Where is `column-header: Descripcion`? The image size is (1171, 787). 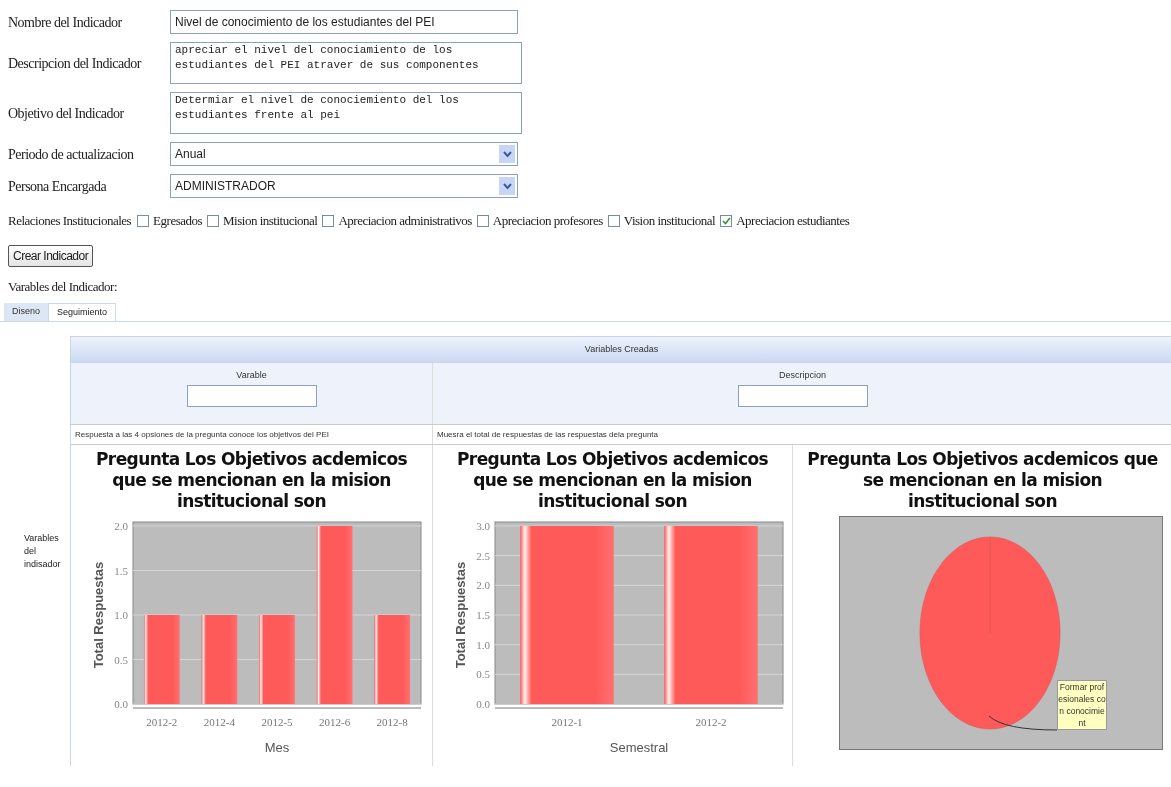
column-header: Descripcion is located at coordinates (802, 375).